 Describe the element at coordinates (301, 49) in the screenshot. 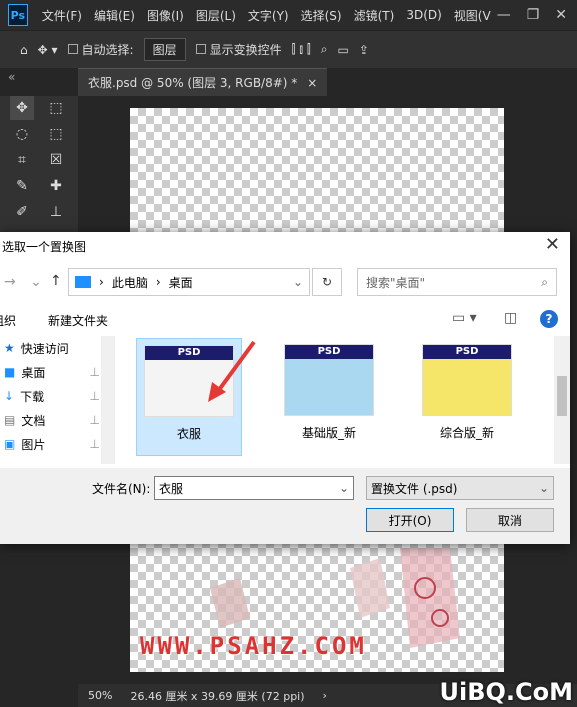

I see `align-icons: ⫿ ⫾ ⫿` at that location.